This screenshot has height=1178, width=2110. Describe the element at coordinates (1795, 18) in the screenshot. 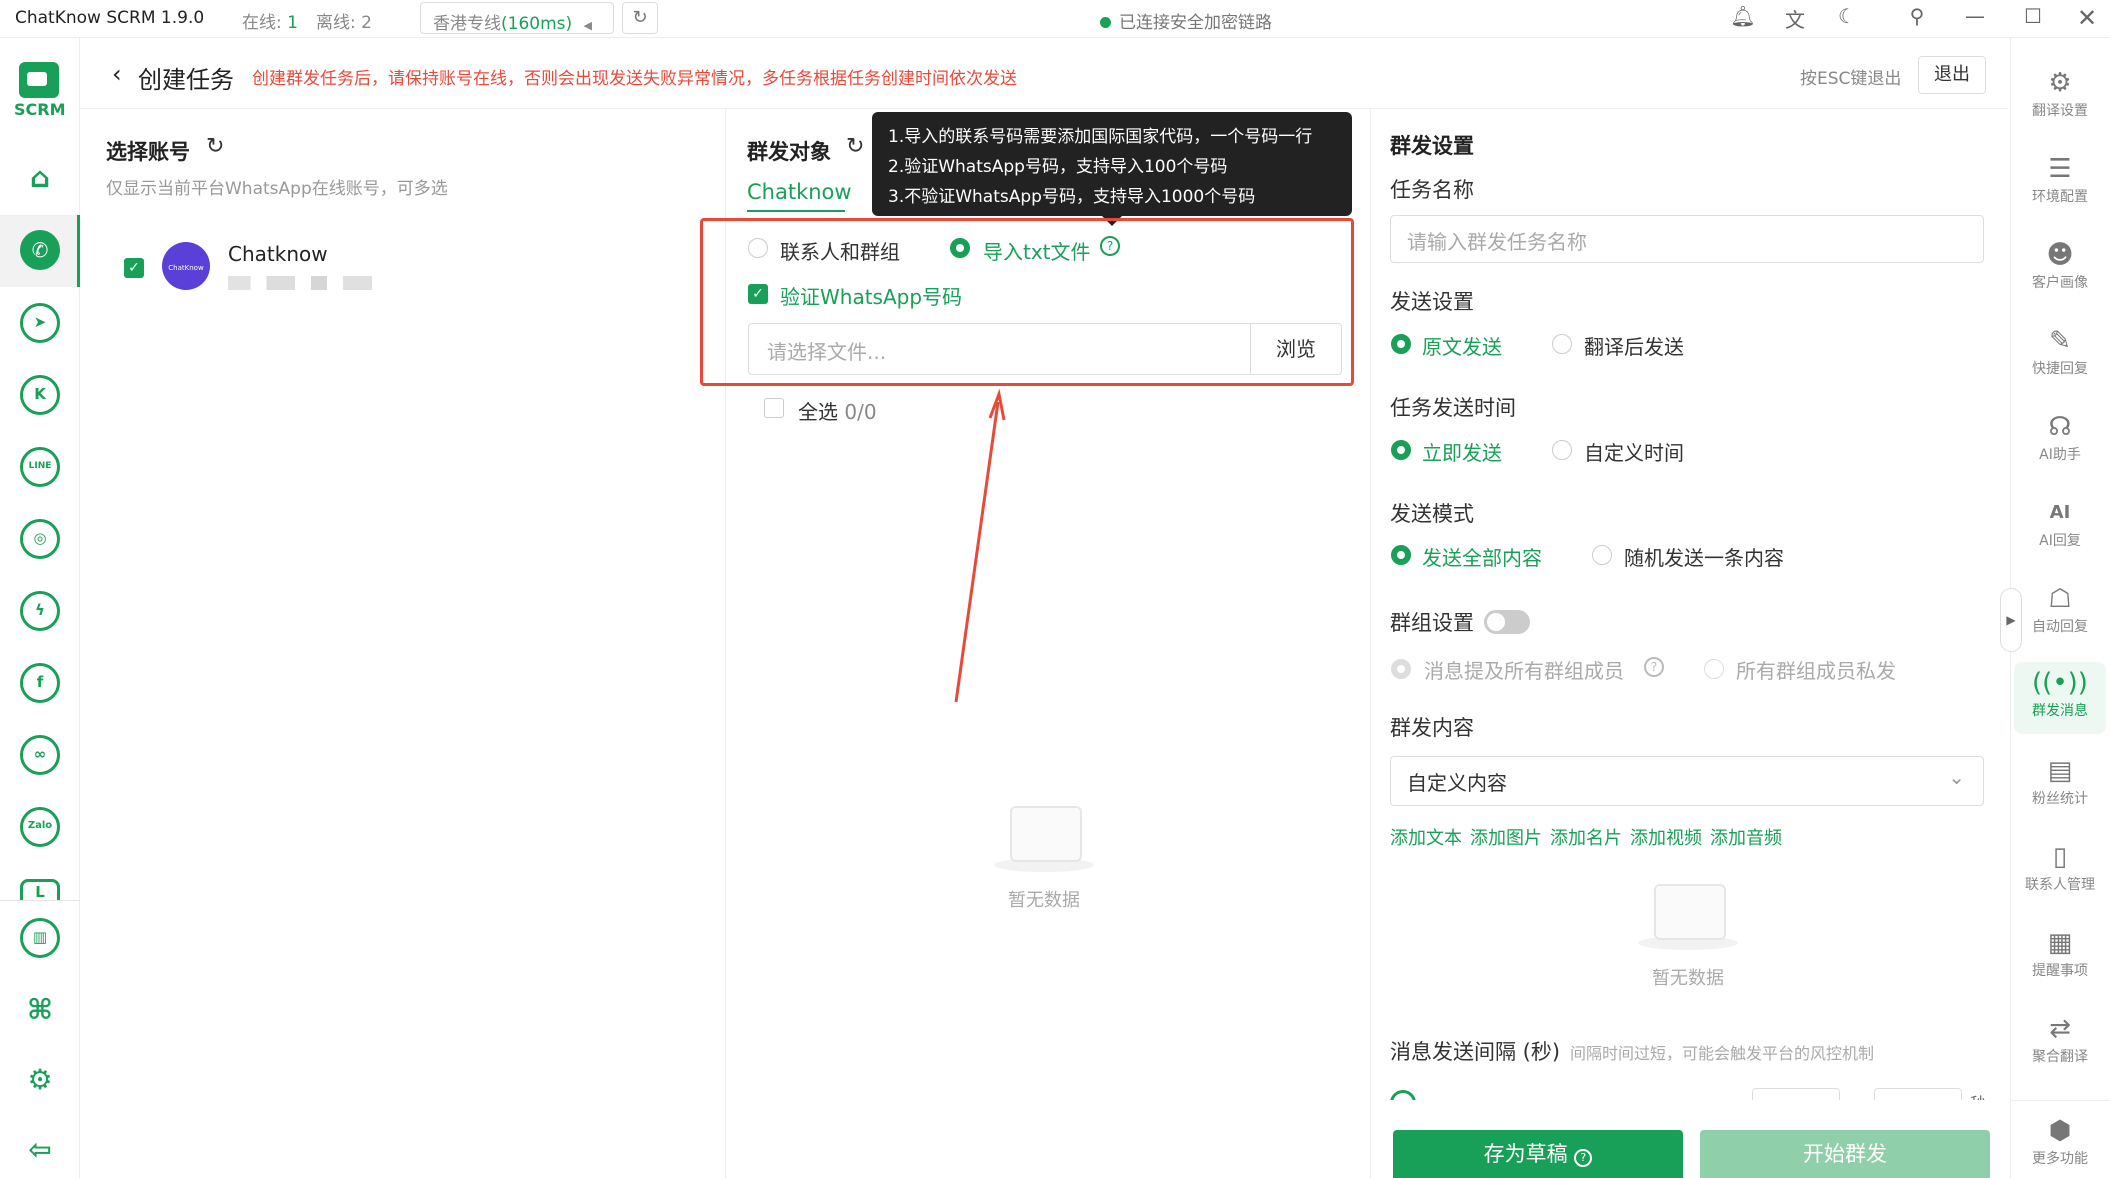

I see `translate-icon: 文` at that location.